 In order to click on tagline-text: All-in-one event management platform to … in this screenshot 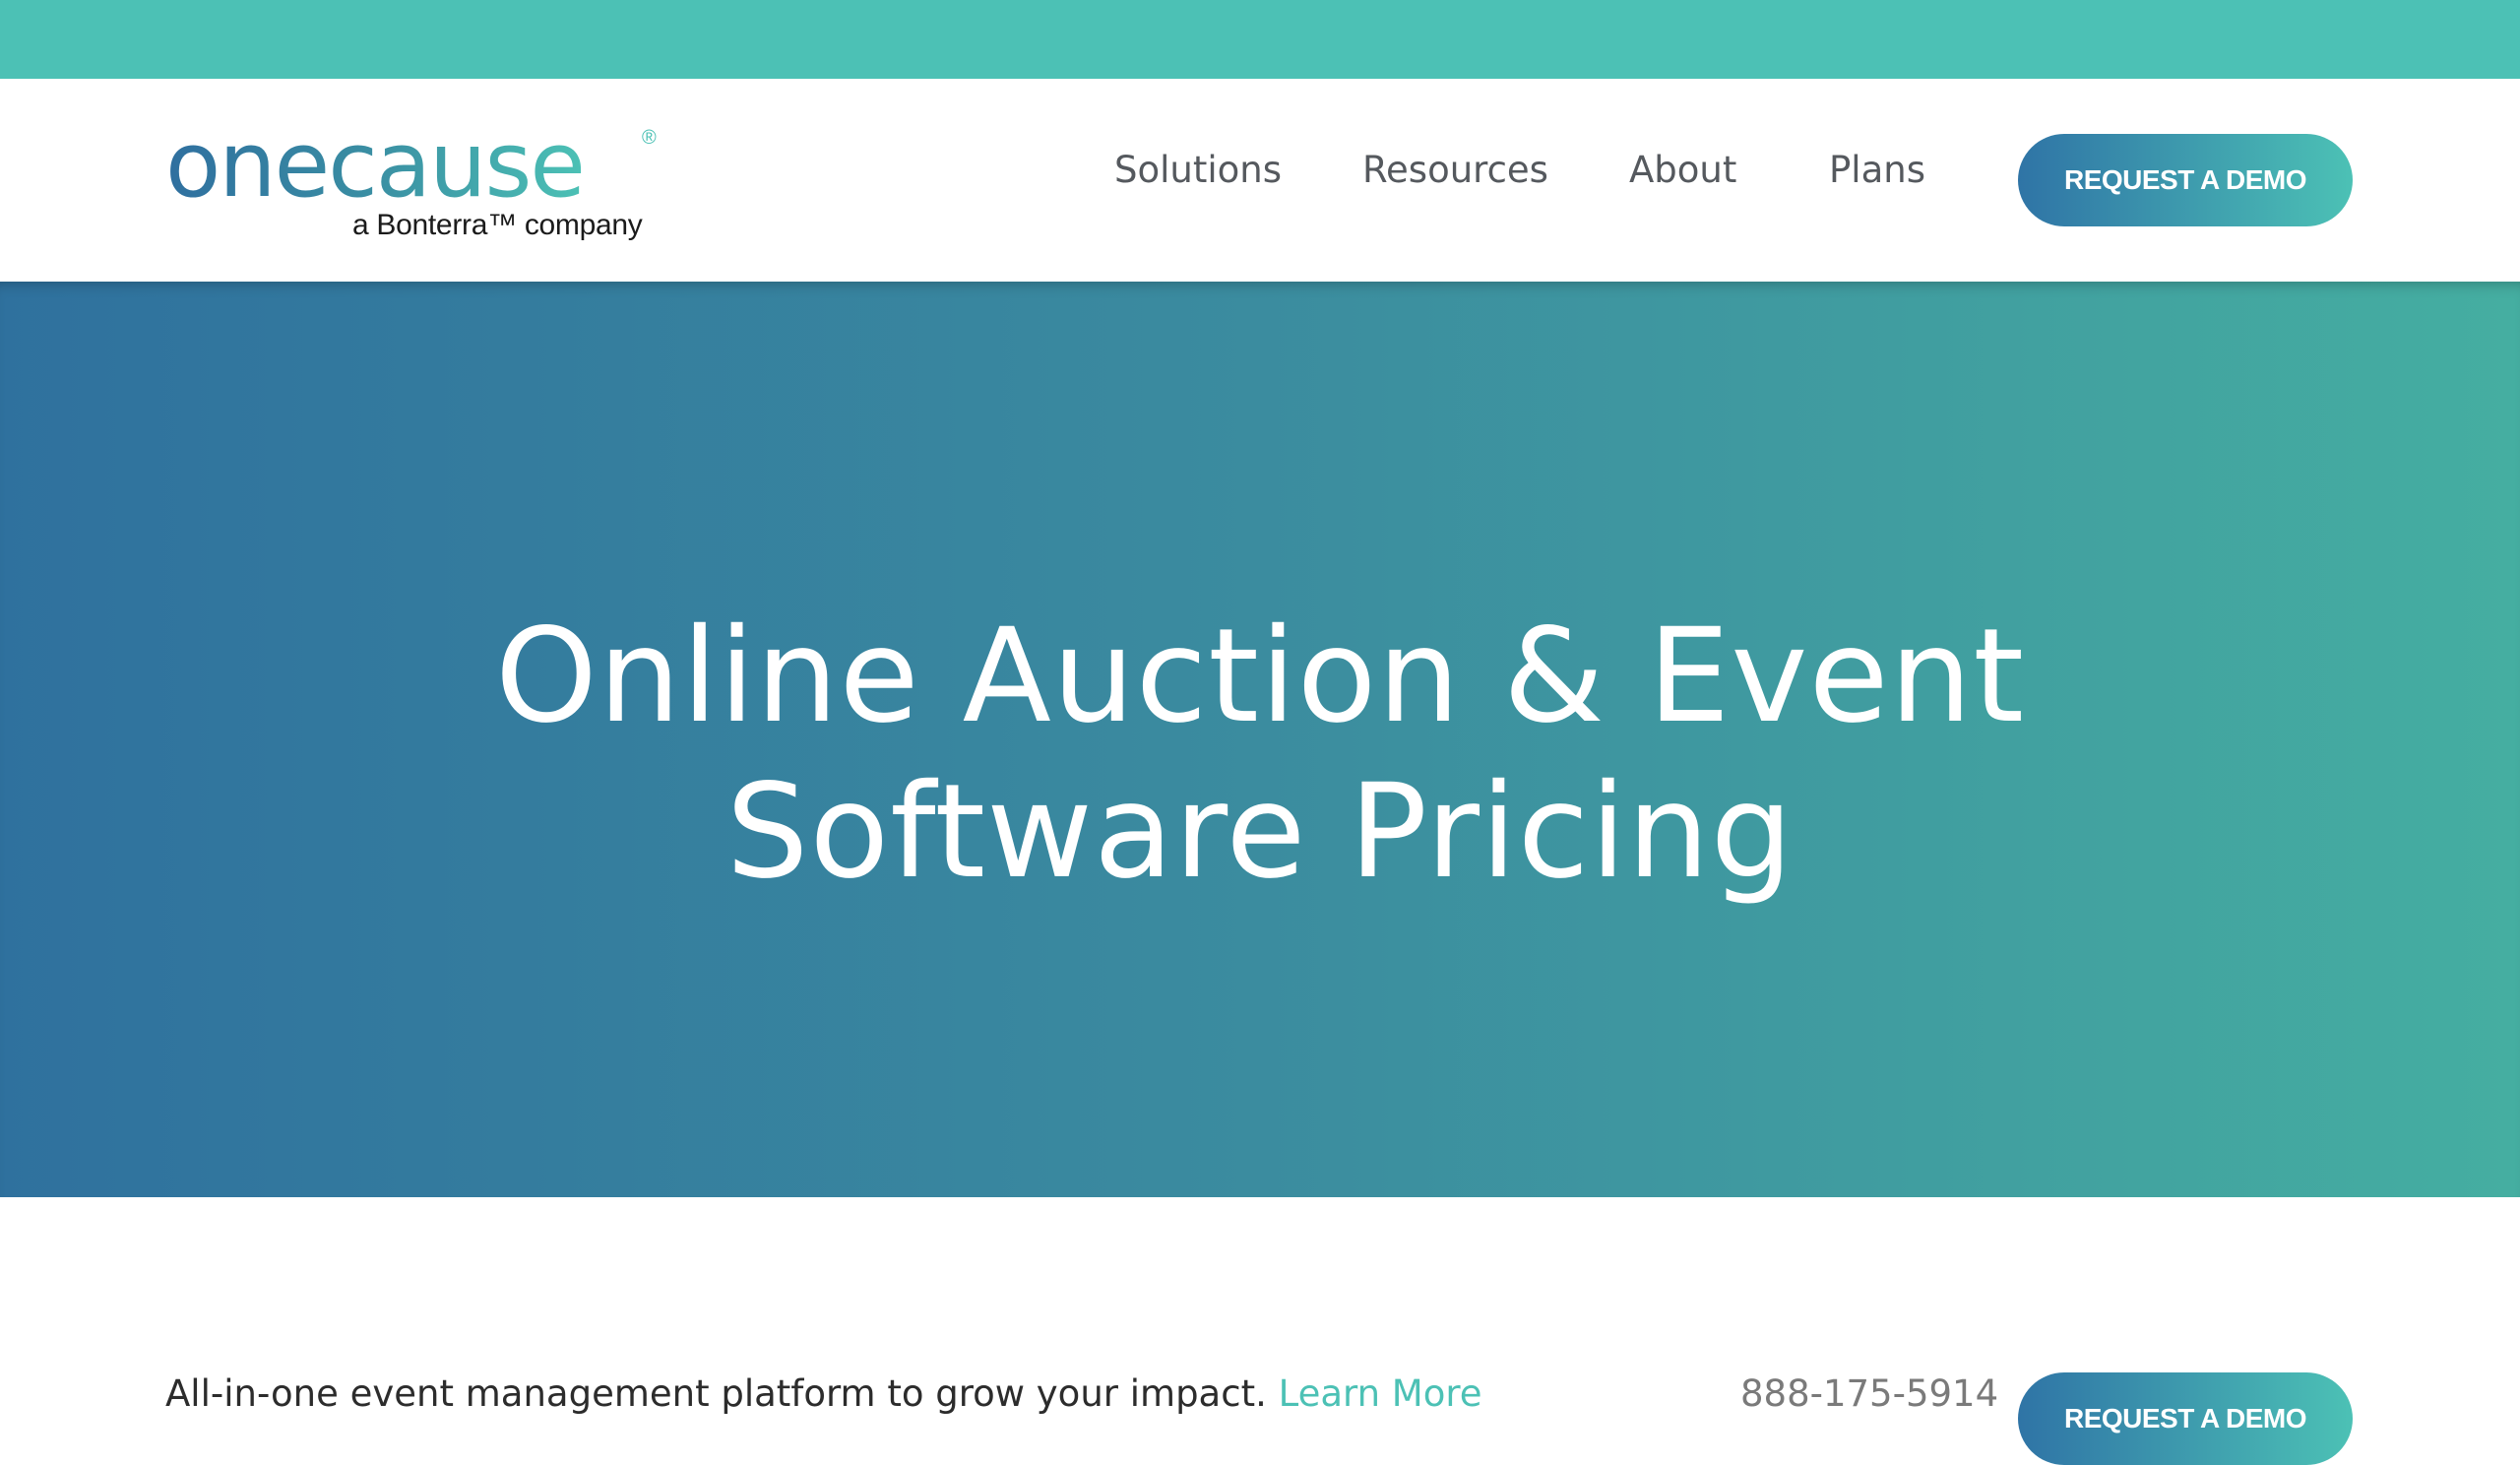, I will do `click(716, 1393)`.